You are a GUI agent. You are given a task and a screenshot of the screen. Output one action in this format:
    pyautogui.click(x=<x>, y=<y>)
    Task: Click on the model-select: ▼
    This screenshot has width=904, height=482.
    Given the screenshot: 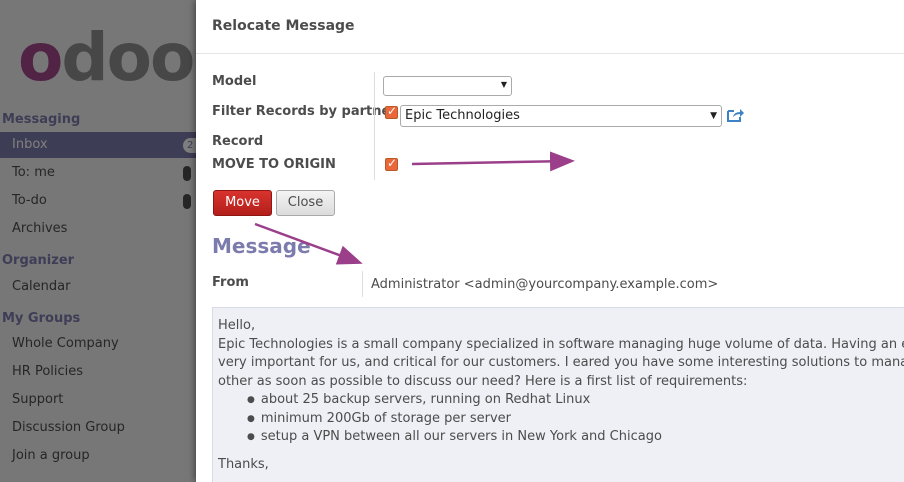 What is the action you would take?
    pyautogui.click(x=447, y=86)
    